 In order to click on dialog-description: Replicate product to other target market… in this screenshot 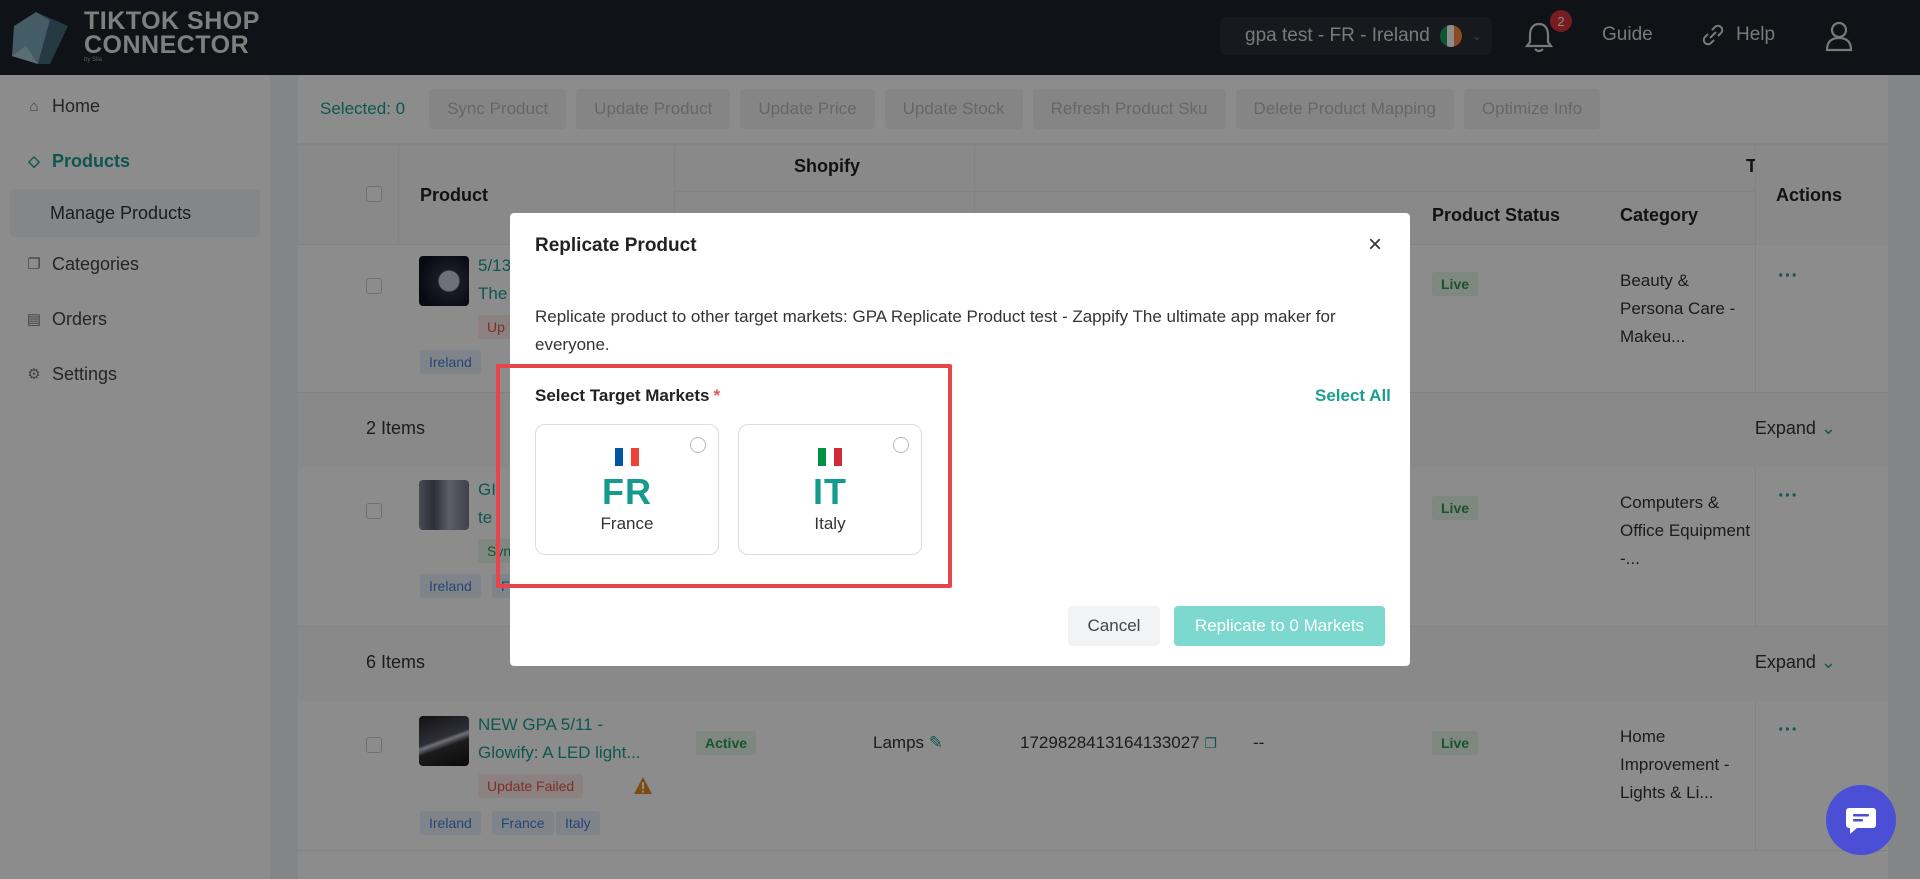, I will do `click(935, 330)`.